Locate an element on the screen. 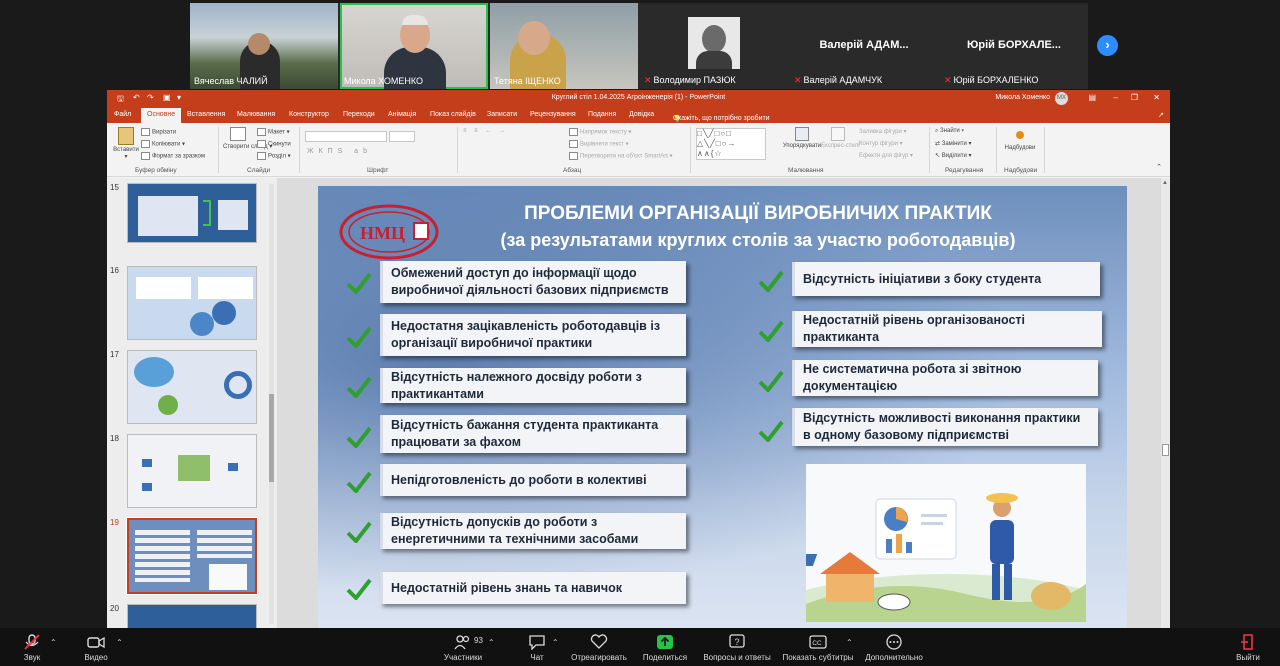 Image resolution: width=1280 pixels, height=666 pixels. video-button: Видео is located at coordinates (96, 647).